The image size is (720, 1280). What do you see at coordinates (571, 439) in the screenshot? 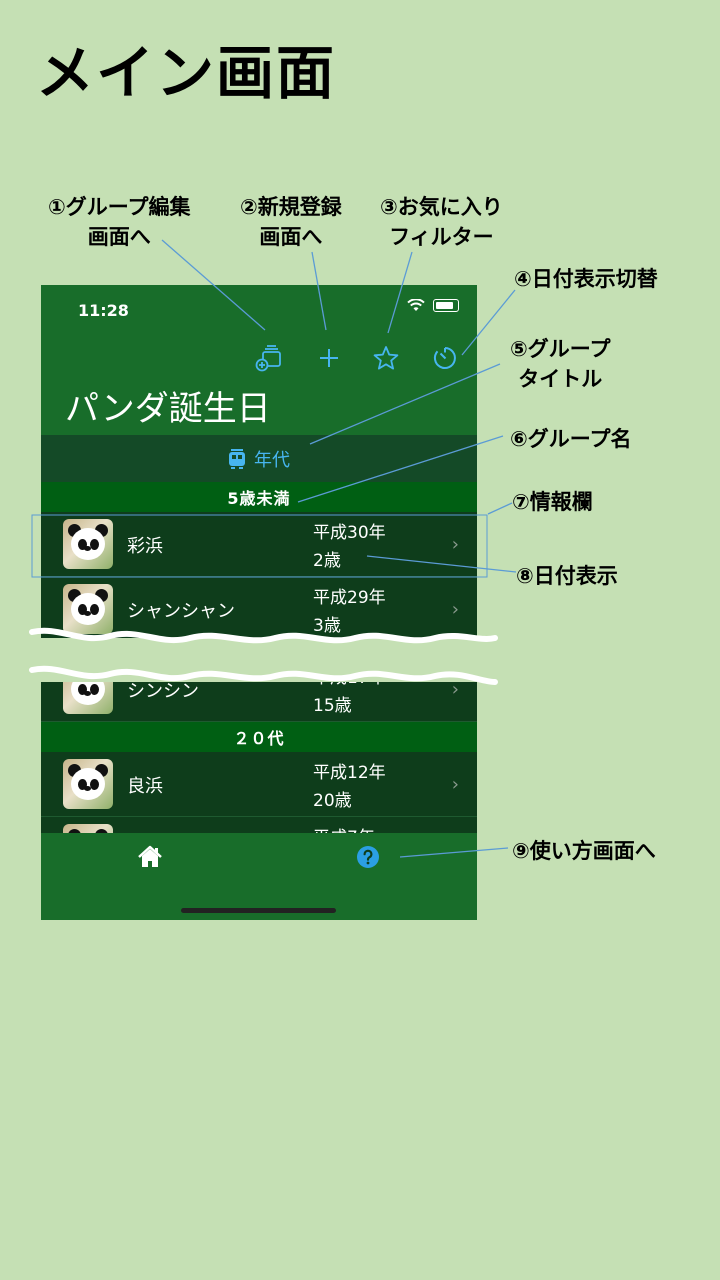
I see `callout-group-name: ⑥グループ名` at bounding box center [571, 439].